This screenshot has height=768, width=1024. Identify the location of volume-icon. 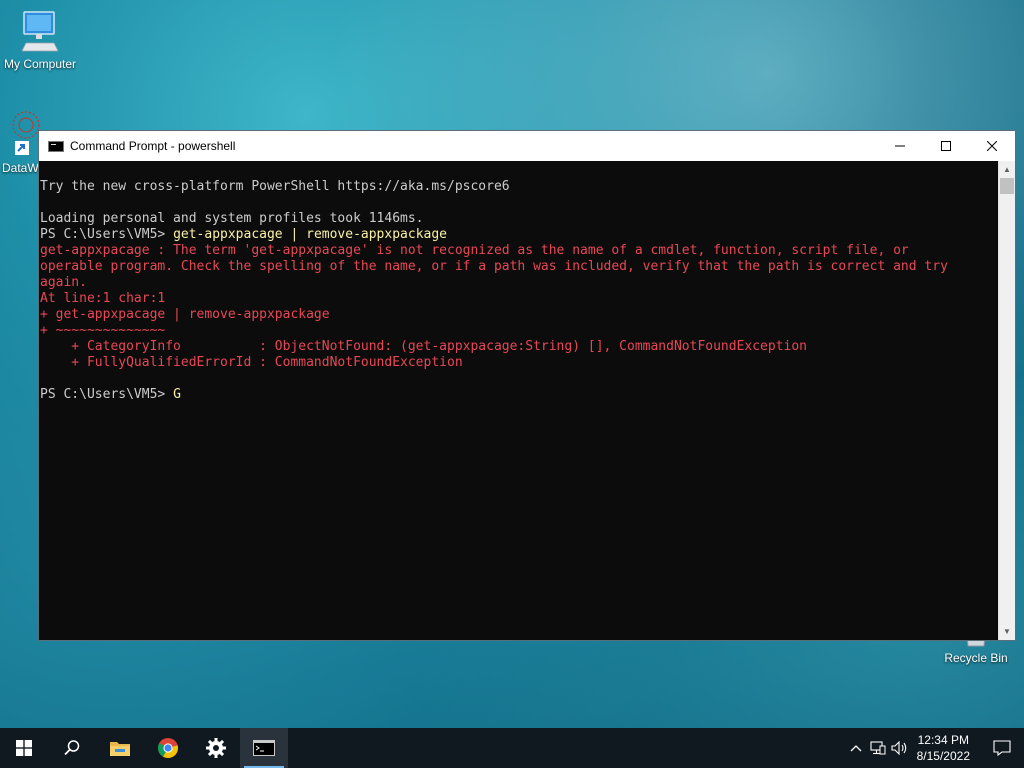
(900, 748).